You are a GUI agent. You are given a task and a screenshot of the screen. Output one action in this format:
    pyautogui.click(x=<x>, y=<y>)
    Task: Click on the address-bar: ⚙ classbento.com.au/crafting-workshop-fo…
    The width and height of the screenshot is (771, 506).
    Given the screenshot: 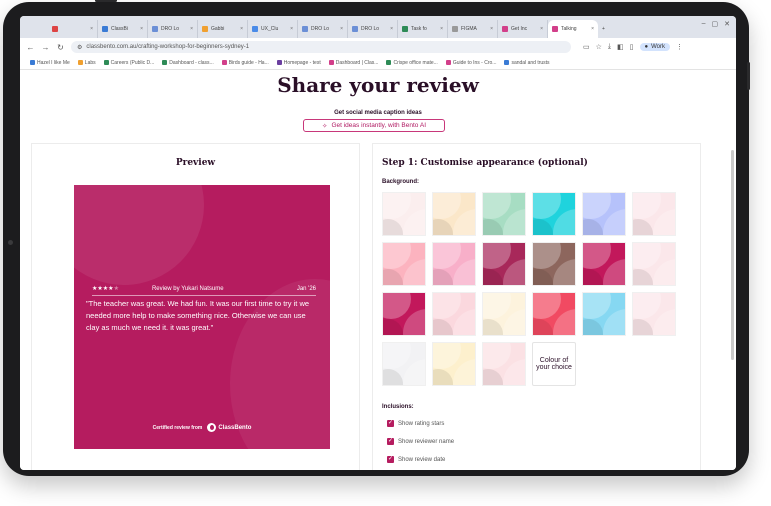 What is the action you would take?
    pyautogui.click(x=321, y=47)
    